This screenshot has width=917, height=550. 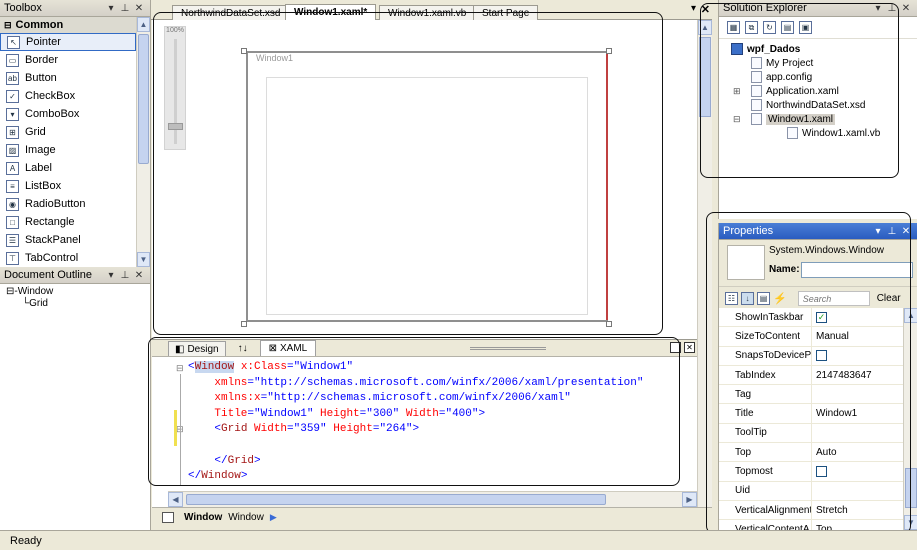 What do you see at coordinates (857, 413) in the screenshot?
I see `property-value: Window1` at bounding box center [857, 413].